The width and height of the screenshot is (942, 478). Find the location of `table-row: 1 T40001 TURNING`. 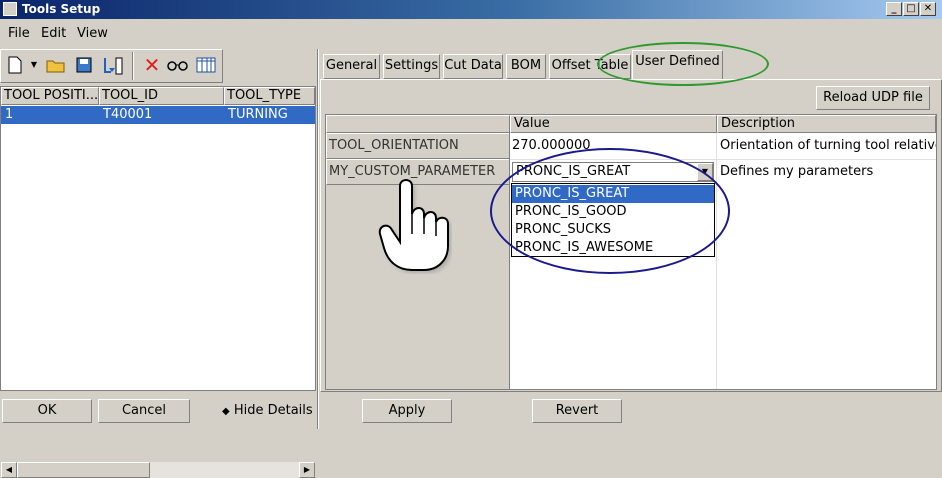

table-row: 1 T40001 TURNING is located at coordinates (158, 115).